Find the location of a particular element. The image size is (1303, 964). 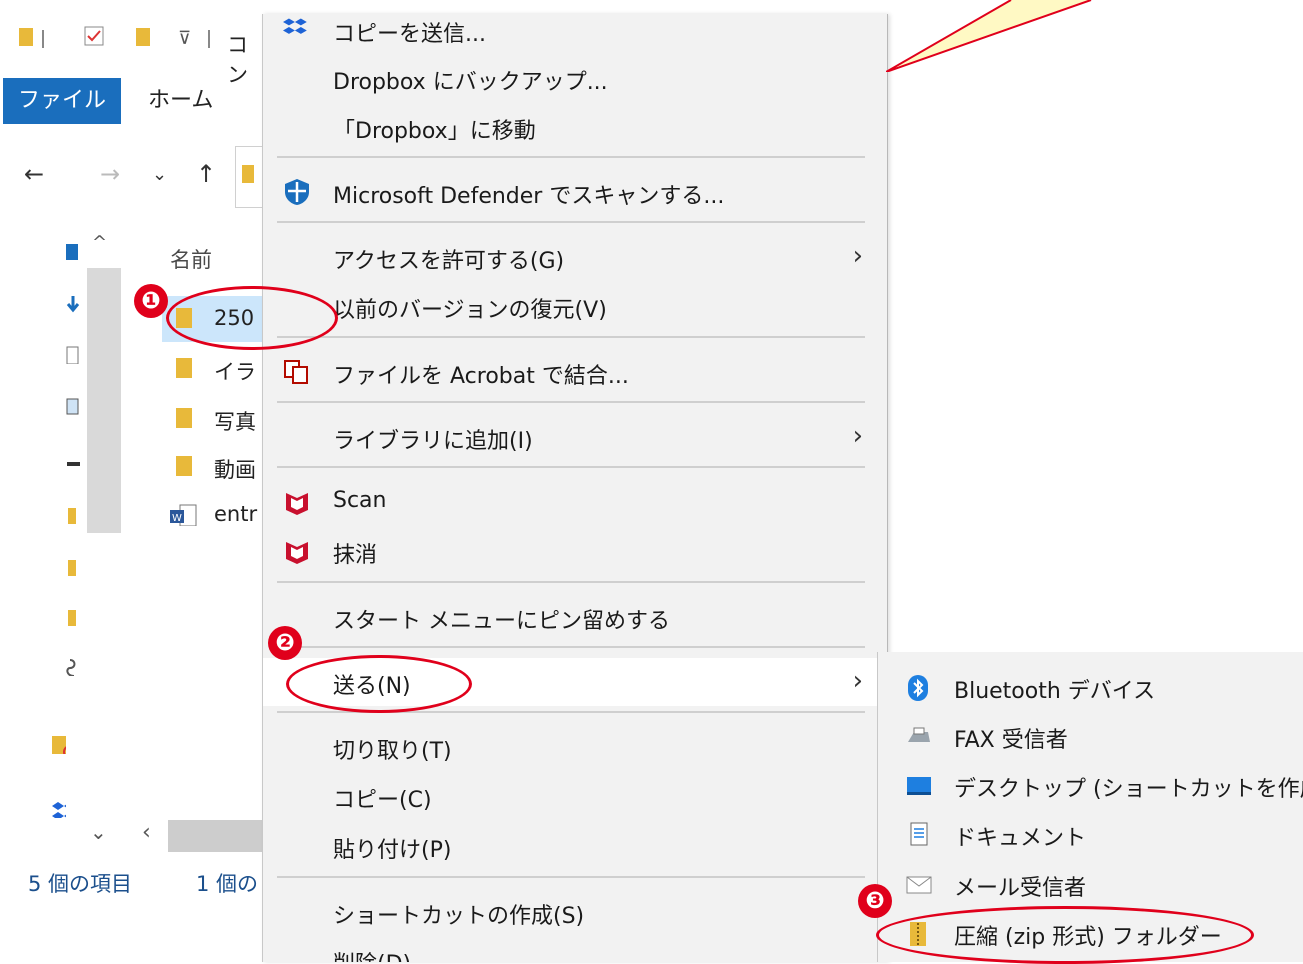

file-row: W entr is located at coordinates (212, 515).